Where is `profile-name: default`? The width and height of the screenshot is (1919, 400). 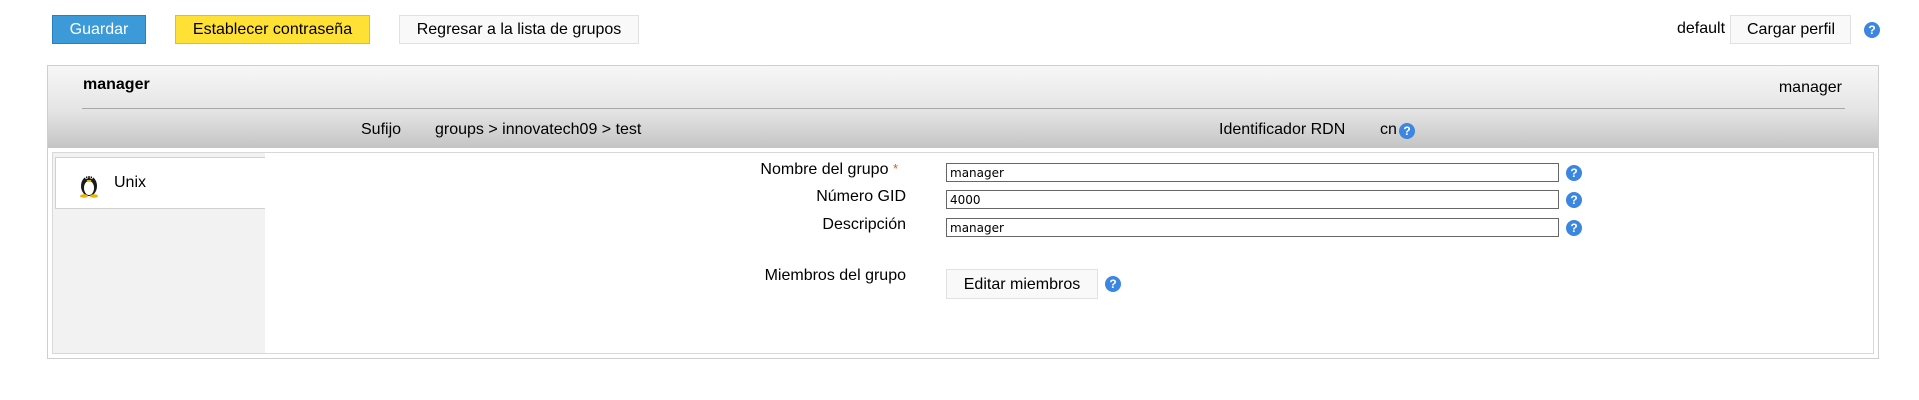
profile-name: default is located at coordinates (1701, 28).